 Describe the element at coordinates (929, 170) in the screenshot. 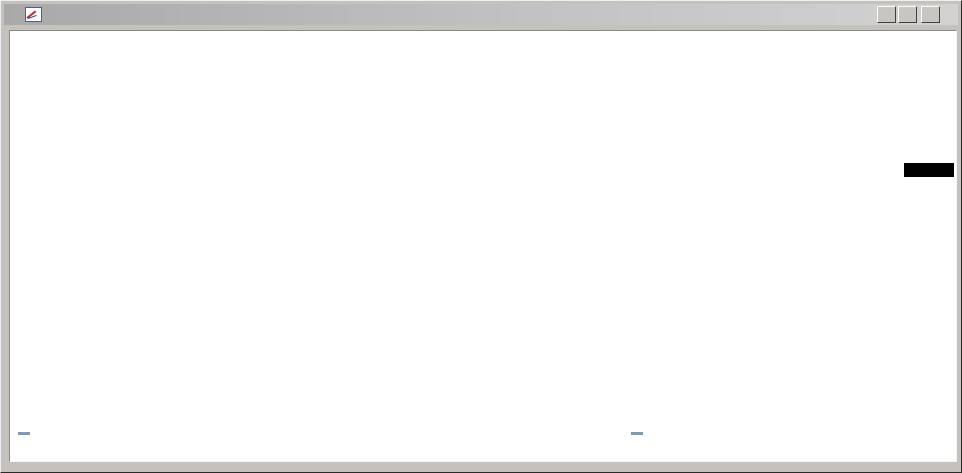

I see `current-price-badge` at that location.